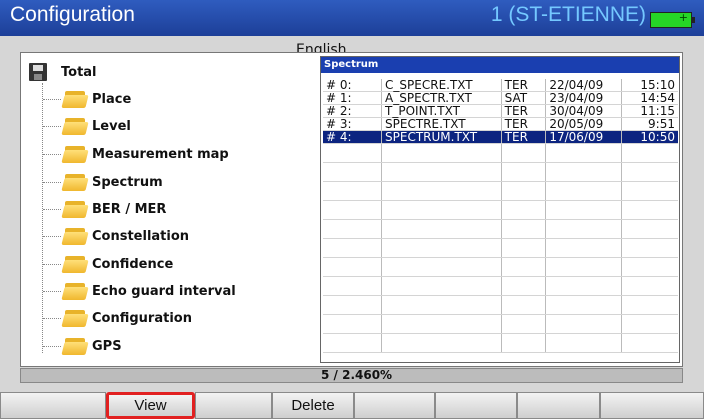  Describe the element at coordinates (321, 47) in the screenshot. I see `language-label-partial: English` at that location.